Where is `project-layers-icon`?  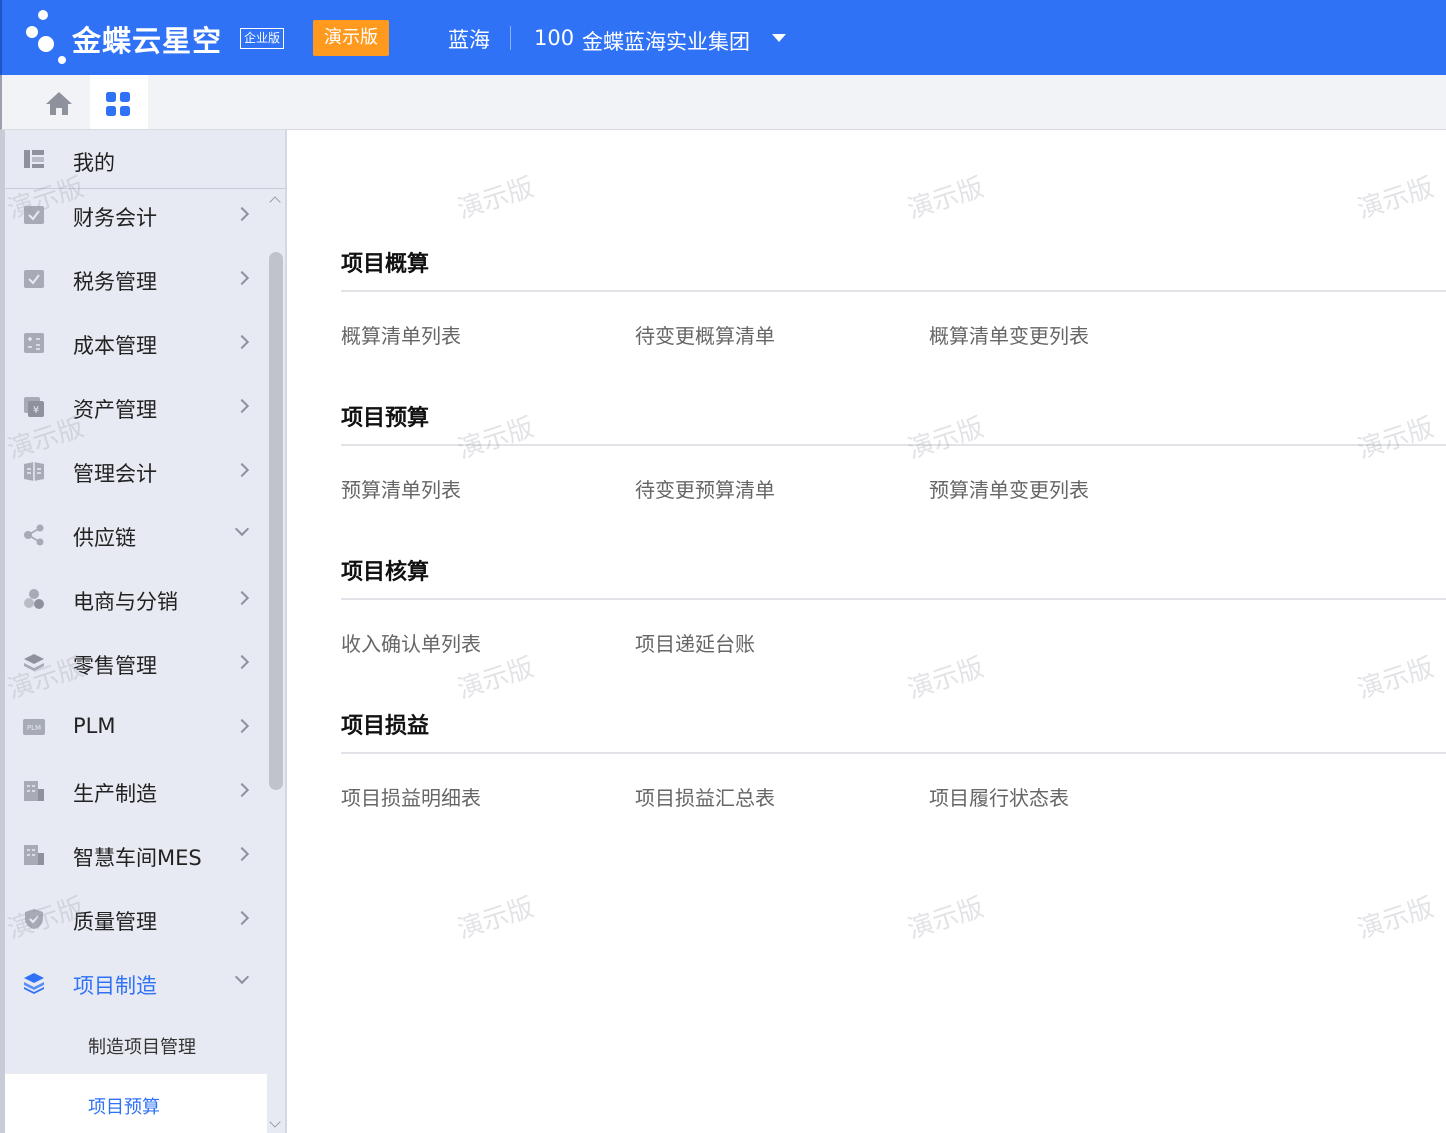
project-layers-icon is located at coordinates (34, 983).